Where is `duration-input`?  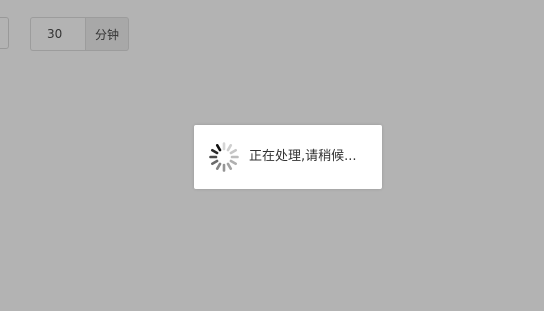
duration-input is located at coordinates (57, 34).